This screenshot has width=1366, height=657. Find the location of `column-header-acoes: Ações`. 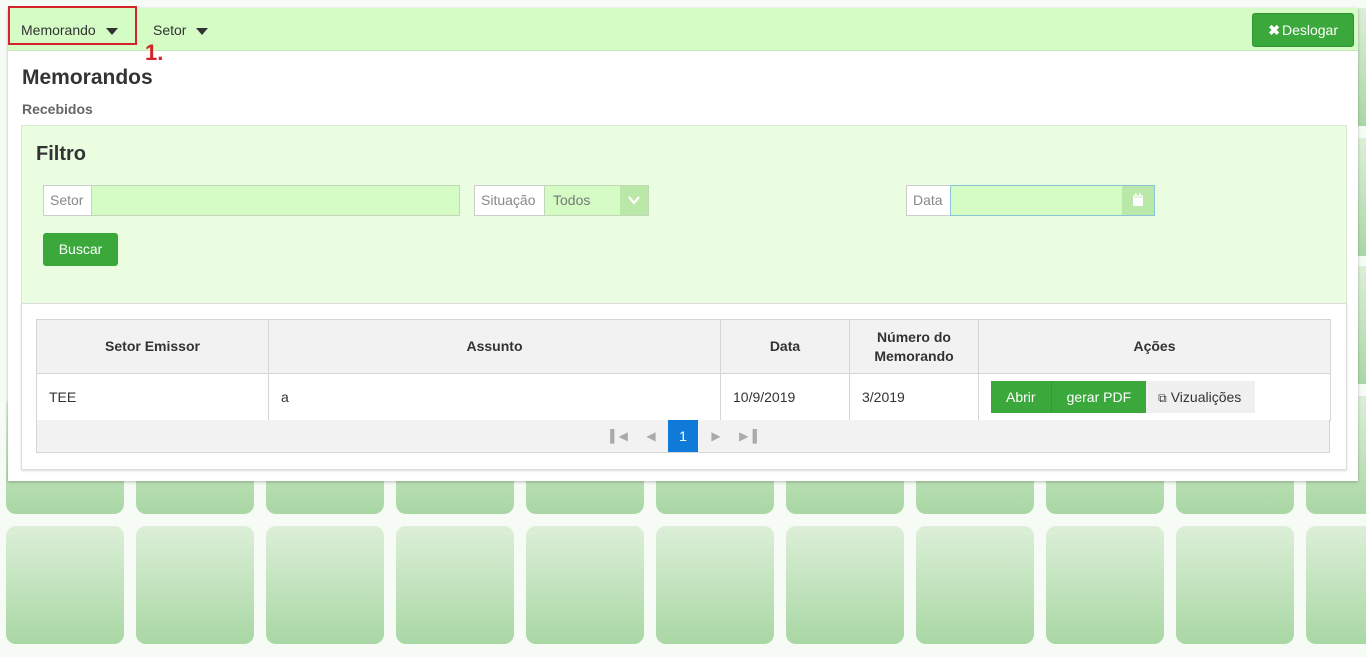

column-header-acoes: Ações is located at coordinates (1154, 346).